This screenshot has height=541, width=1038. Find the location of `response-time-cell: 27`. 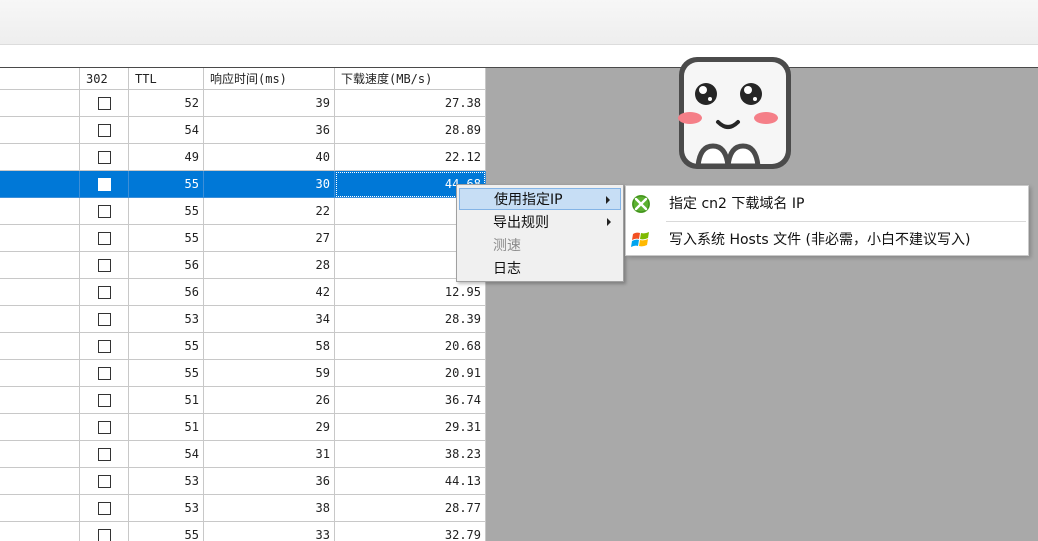

response-time-cell: 27 is located at coordinates (269, 238).